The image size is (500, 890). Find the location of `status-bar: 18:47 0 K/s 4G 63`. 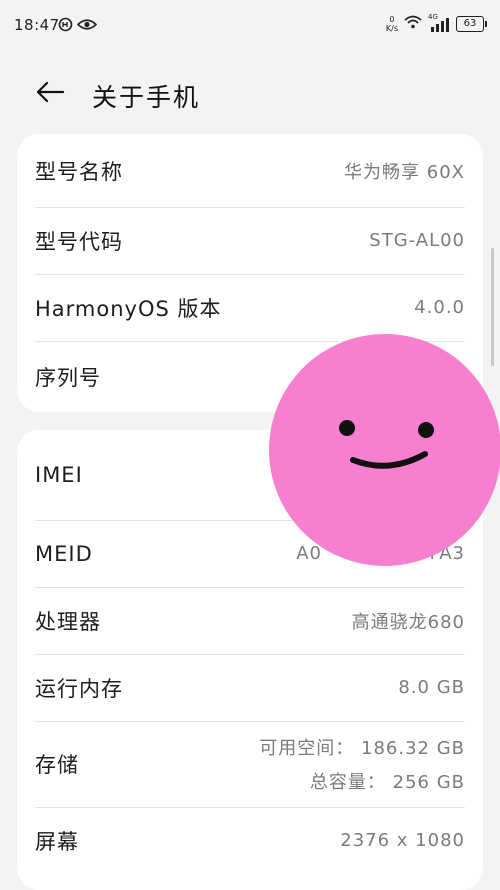

status-bar: 18:47 0 K/s 4G 63 is located at coordinates (250, 28).